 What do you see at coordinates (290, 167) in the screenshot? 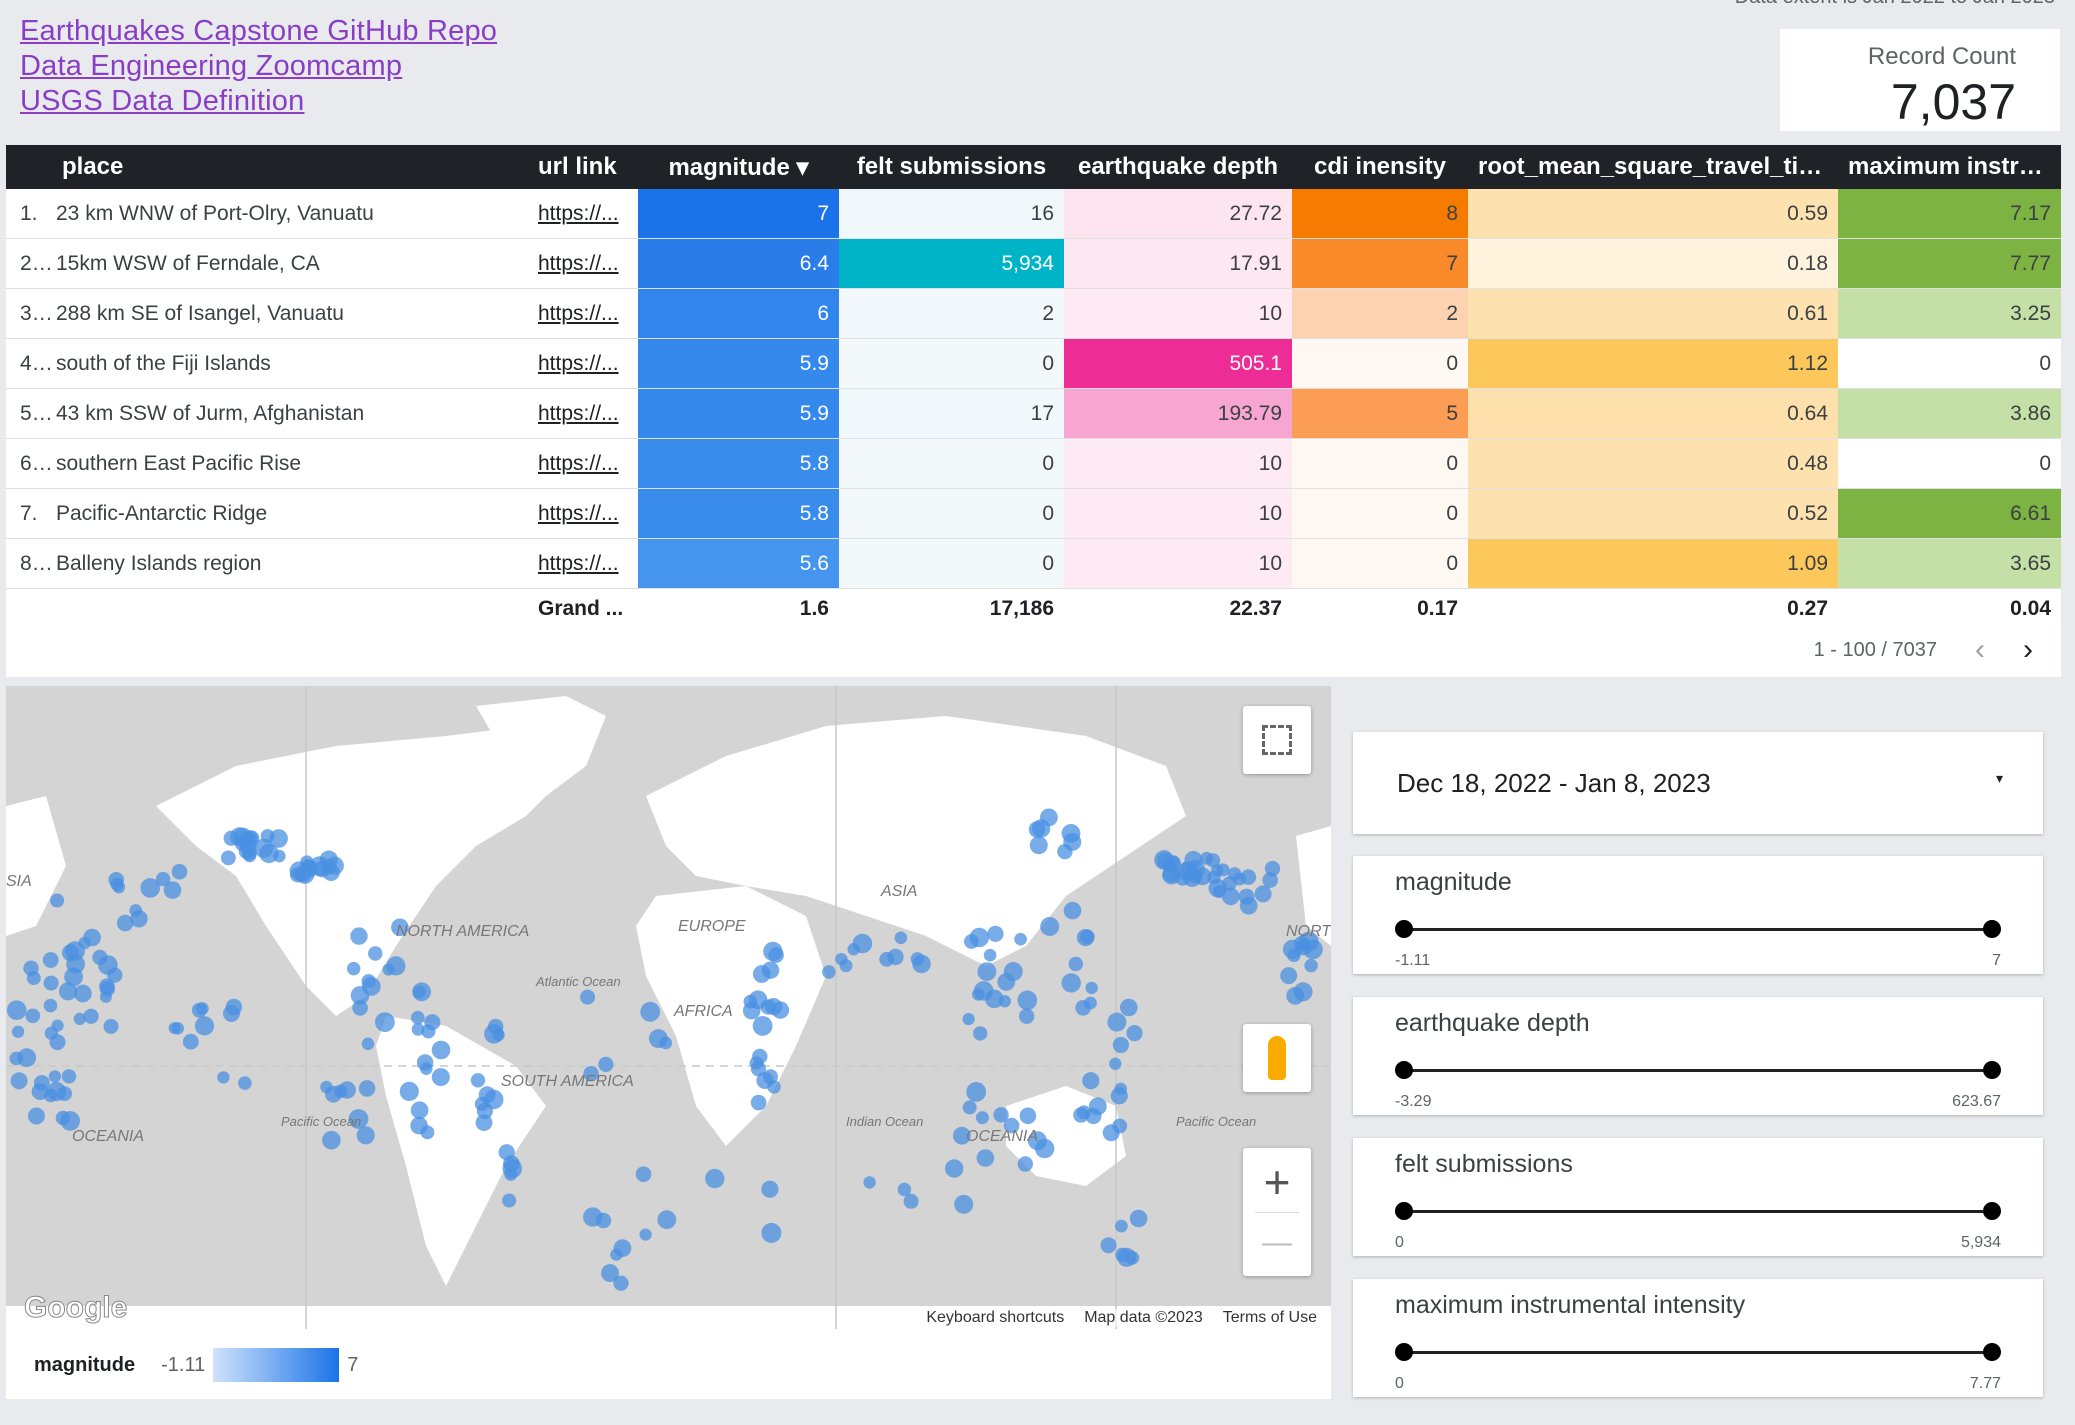
I see `header-place: place` at bounding box center [290, 167].